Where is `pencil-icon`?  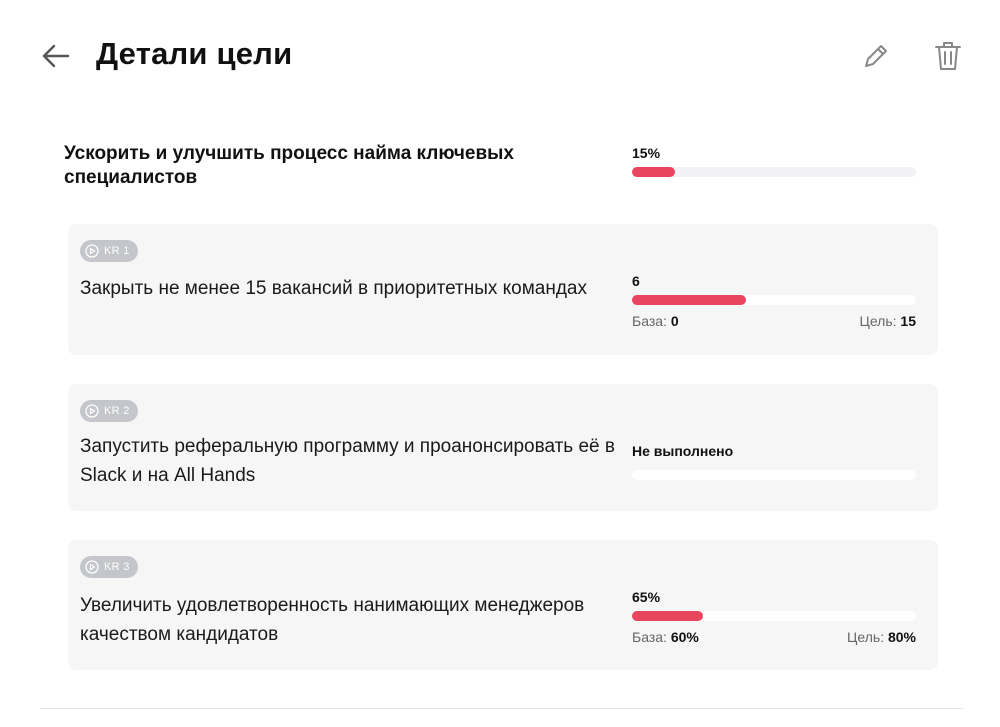
pencil-icon is located at coordinates (876, 56).